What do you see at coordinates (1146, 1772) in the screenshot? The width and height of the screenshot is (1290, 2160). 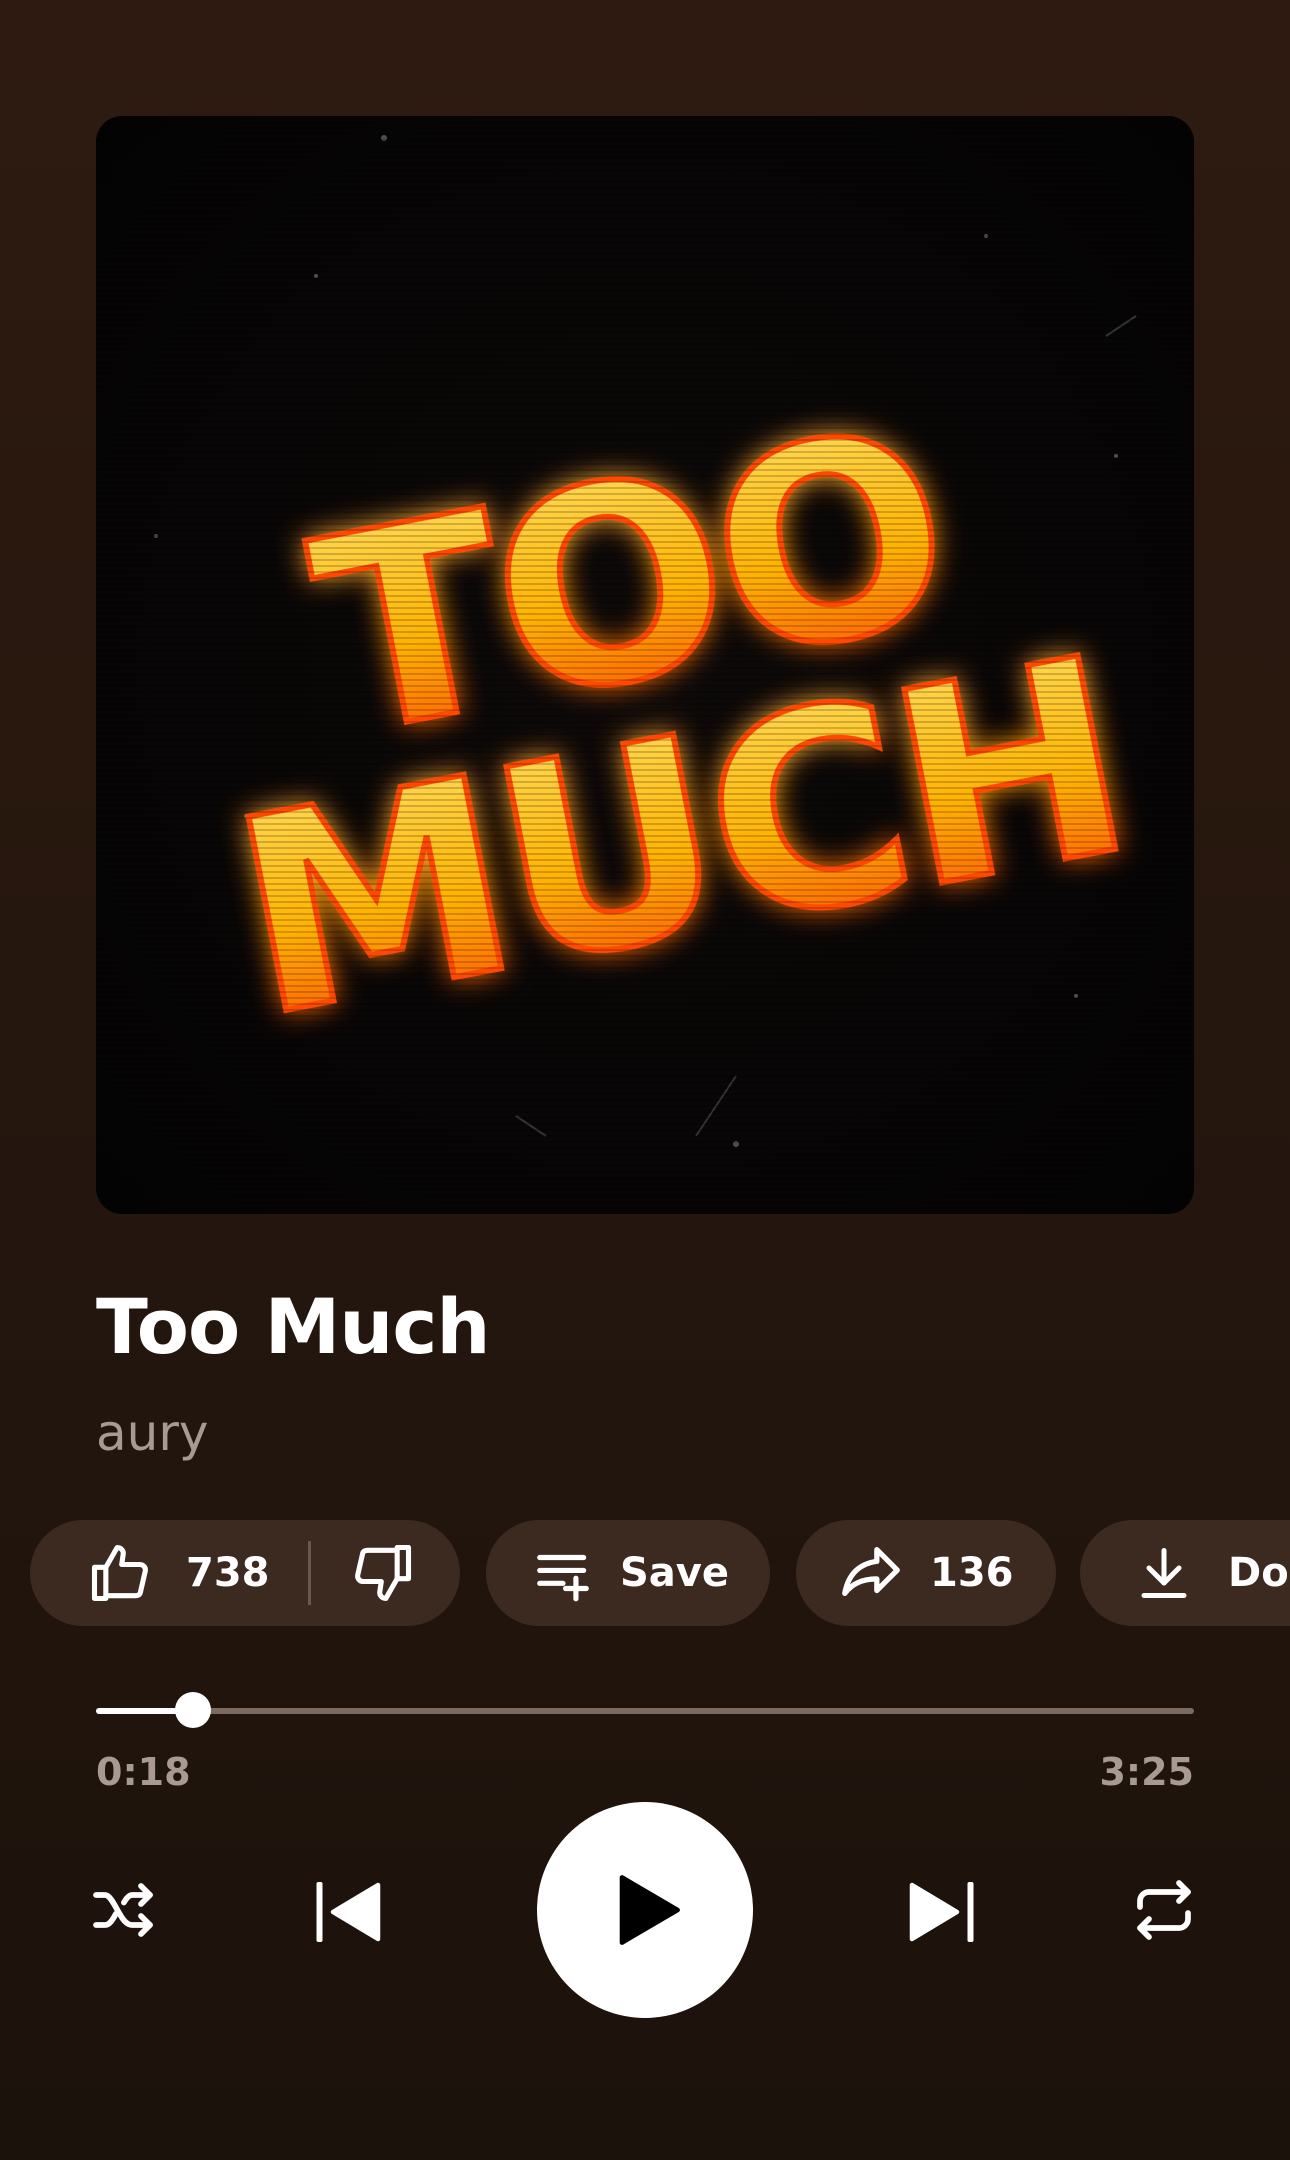 I see `total-time: 3:25` at bounding box center [1146, 1772].